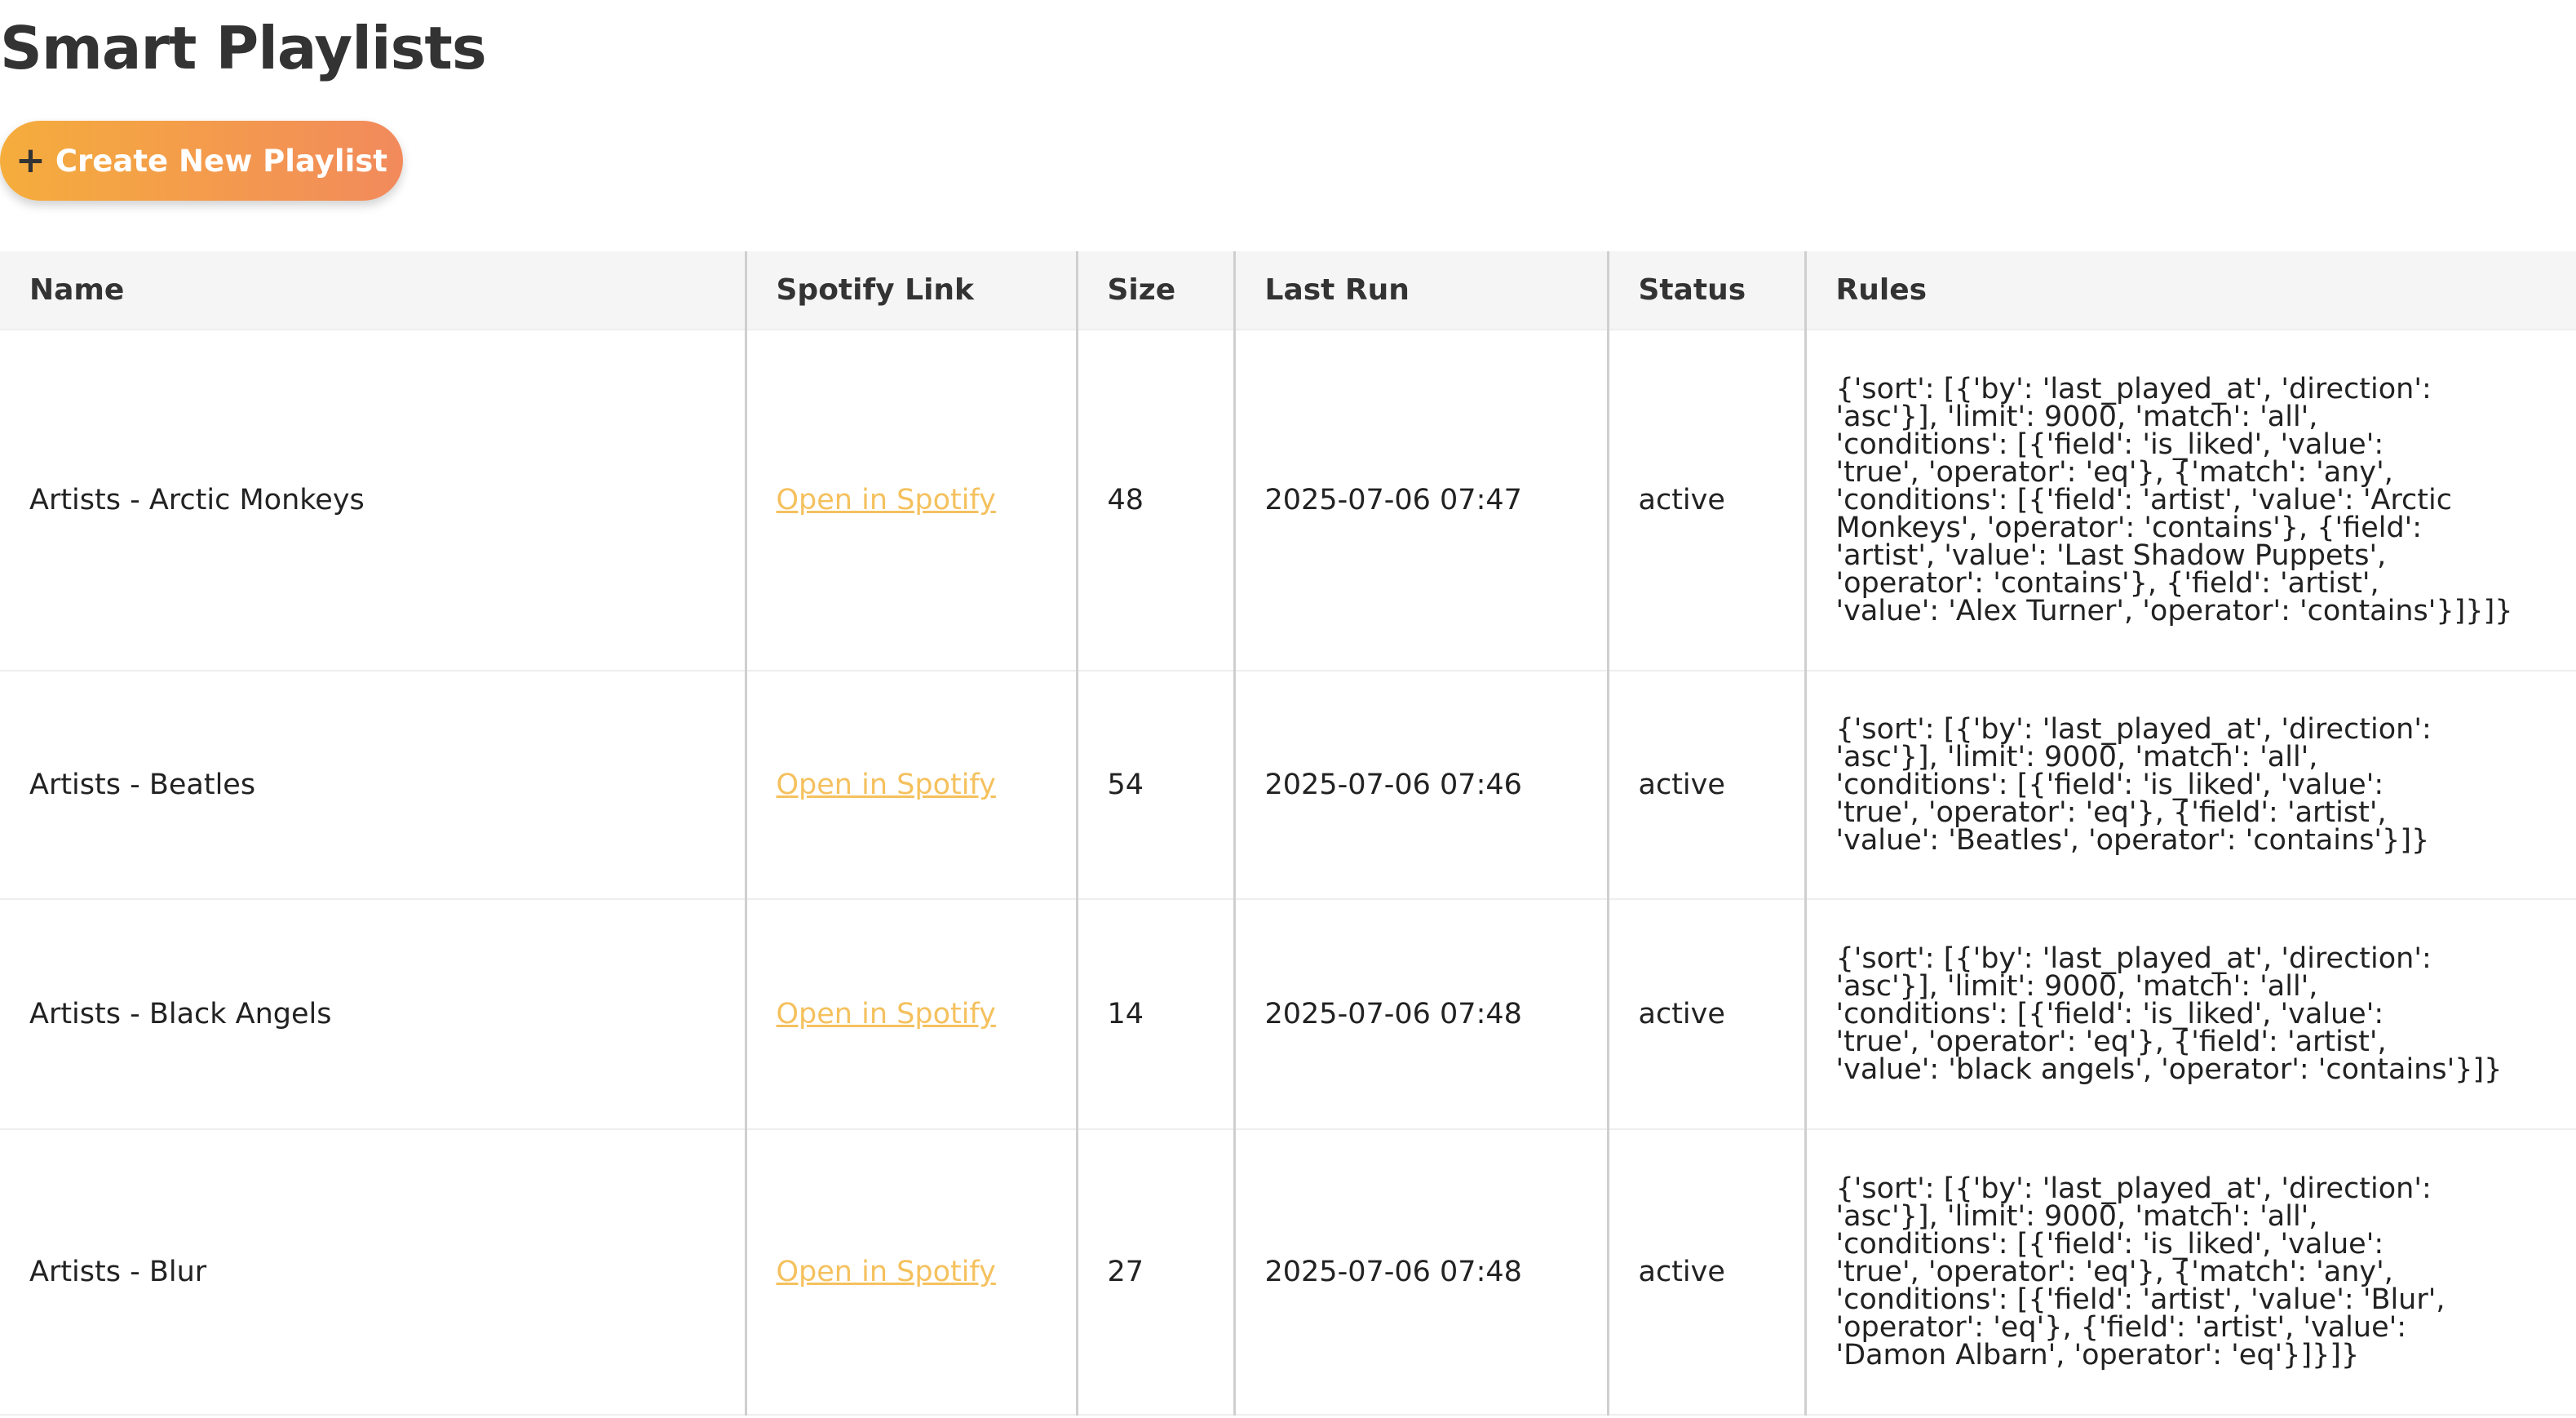  I want to click on create-new-playlist-button: + Create New Playlist, so click(201, 161).